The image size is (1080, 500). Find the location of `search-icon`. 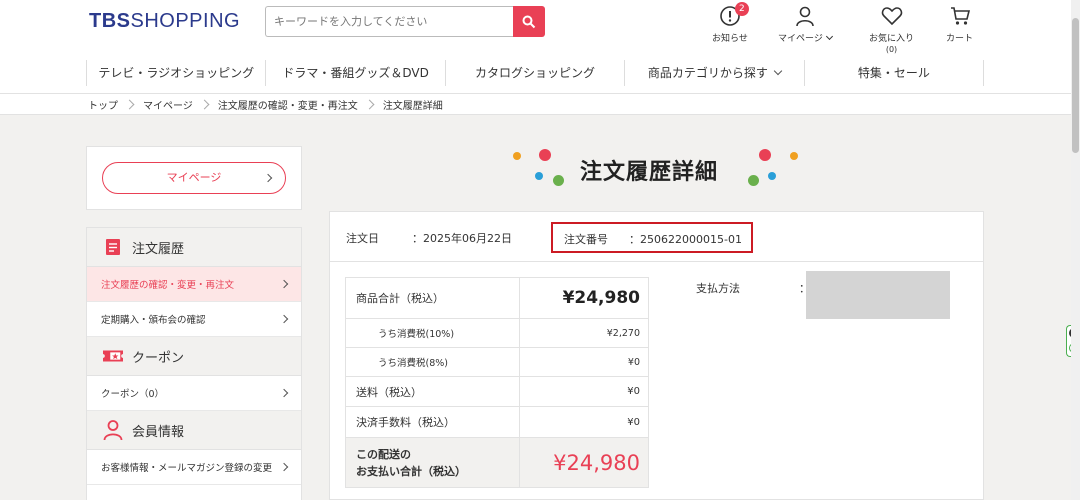

search-icon is located at coordinates (529, 21).